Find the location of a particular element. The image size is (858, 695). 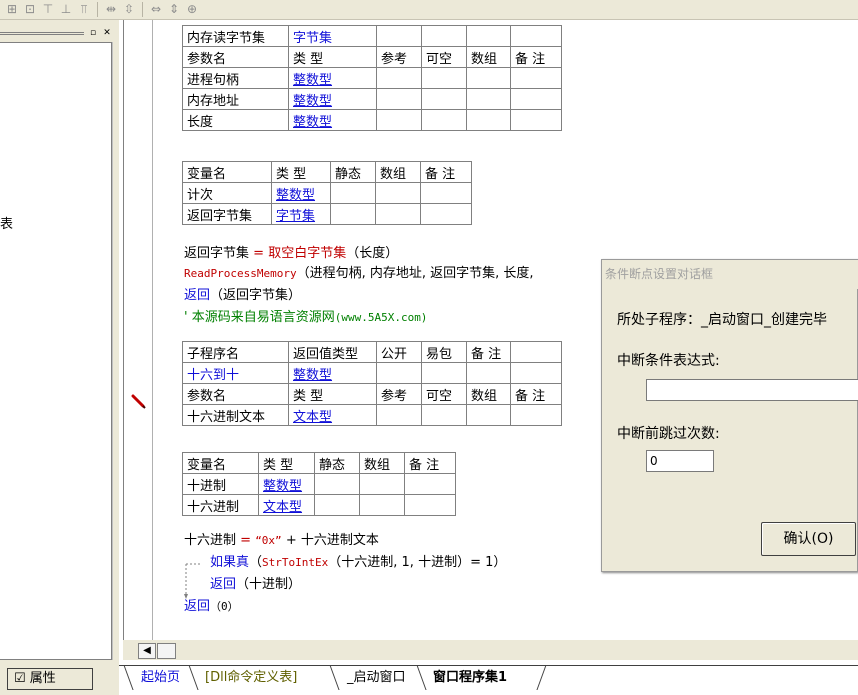

code-line: 十六进制 = “0x” + 十六进制文本 is located at coordinates (281, 541).